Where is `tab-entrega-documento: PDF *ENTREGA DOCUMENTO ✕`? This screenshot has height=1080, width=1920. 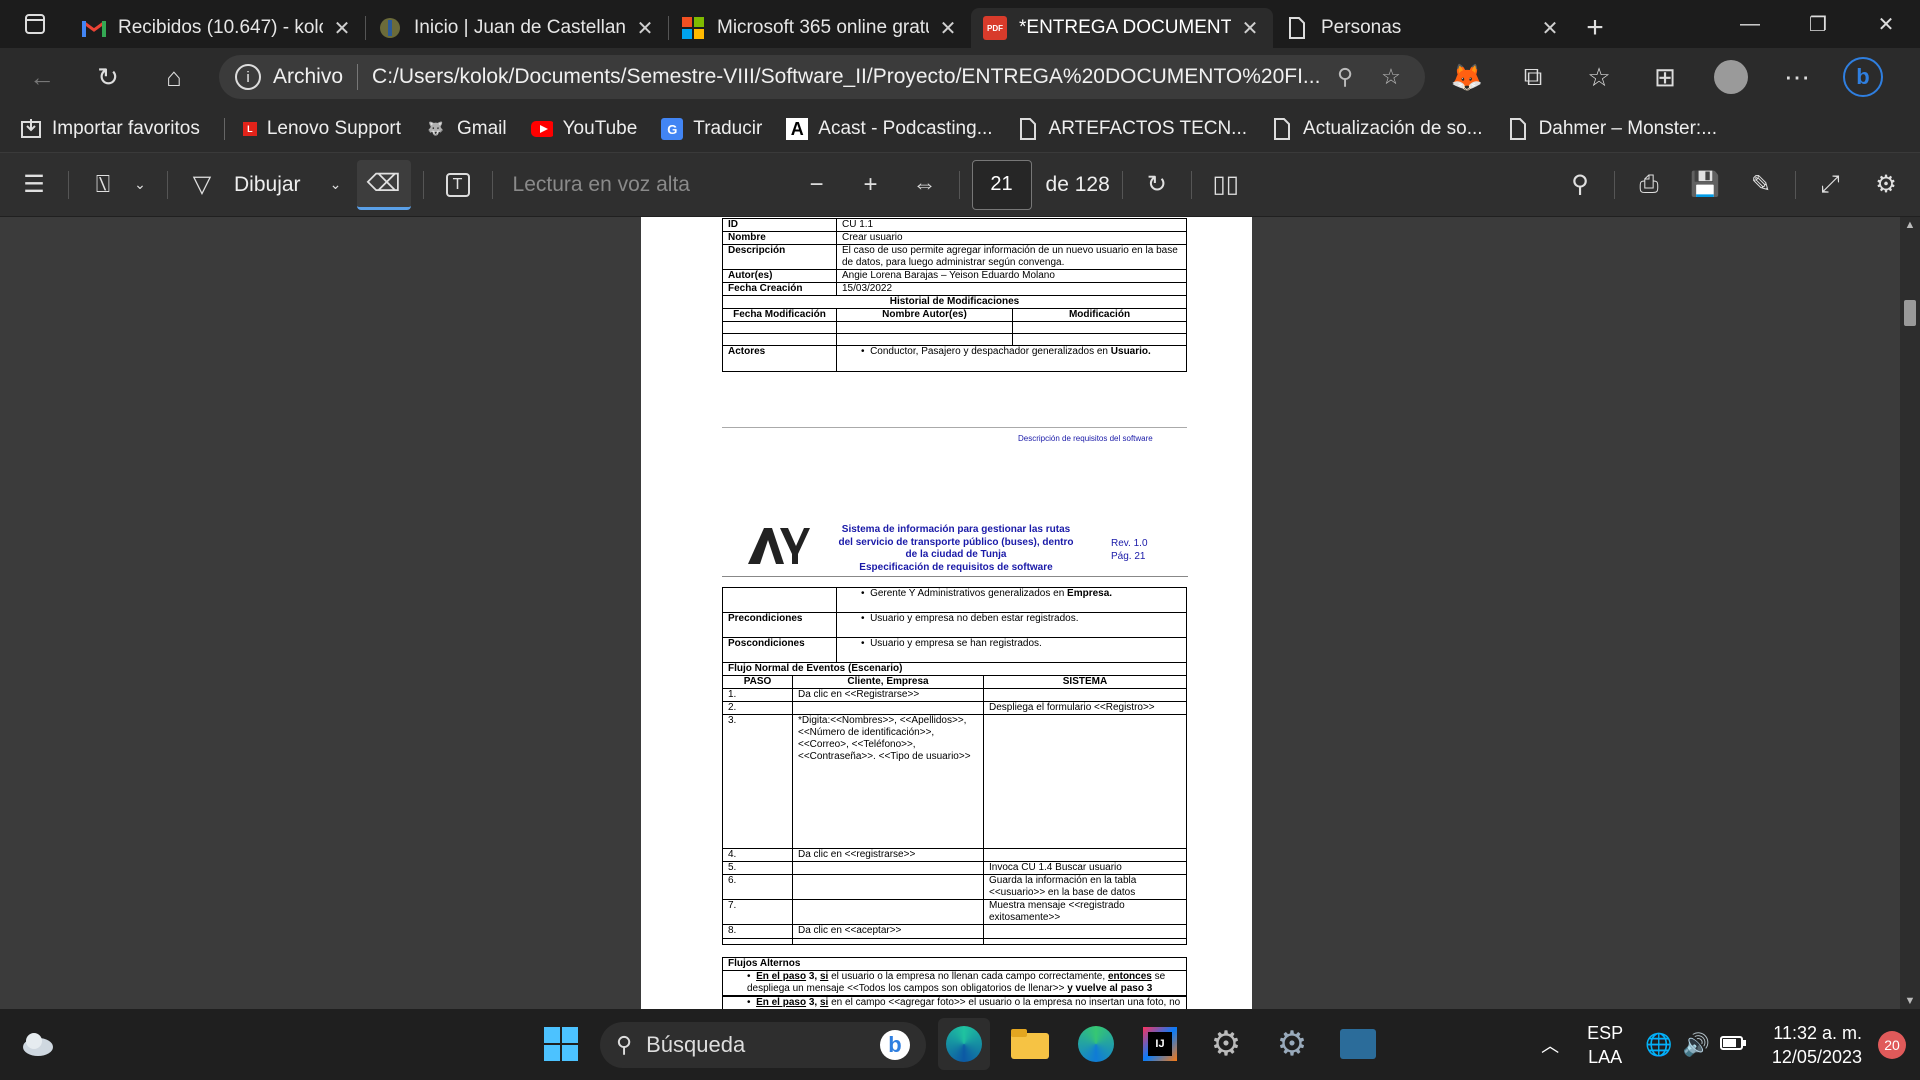 tab-entrega-documento: PDF *ENTREGA DOCUMENTO ✕ is located at coordinates (1122, 28).